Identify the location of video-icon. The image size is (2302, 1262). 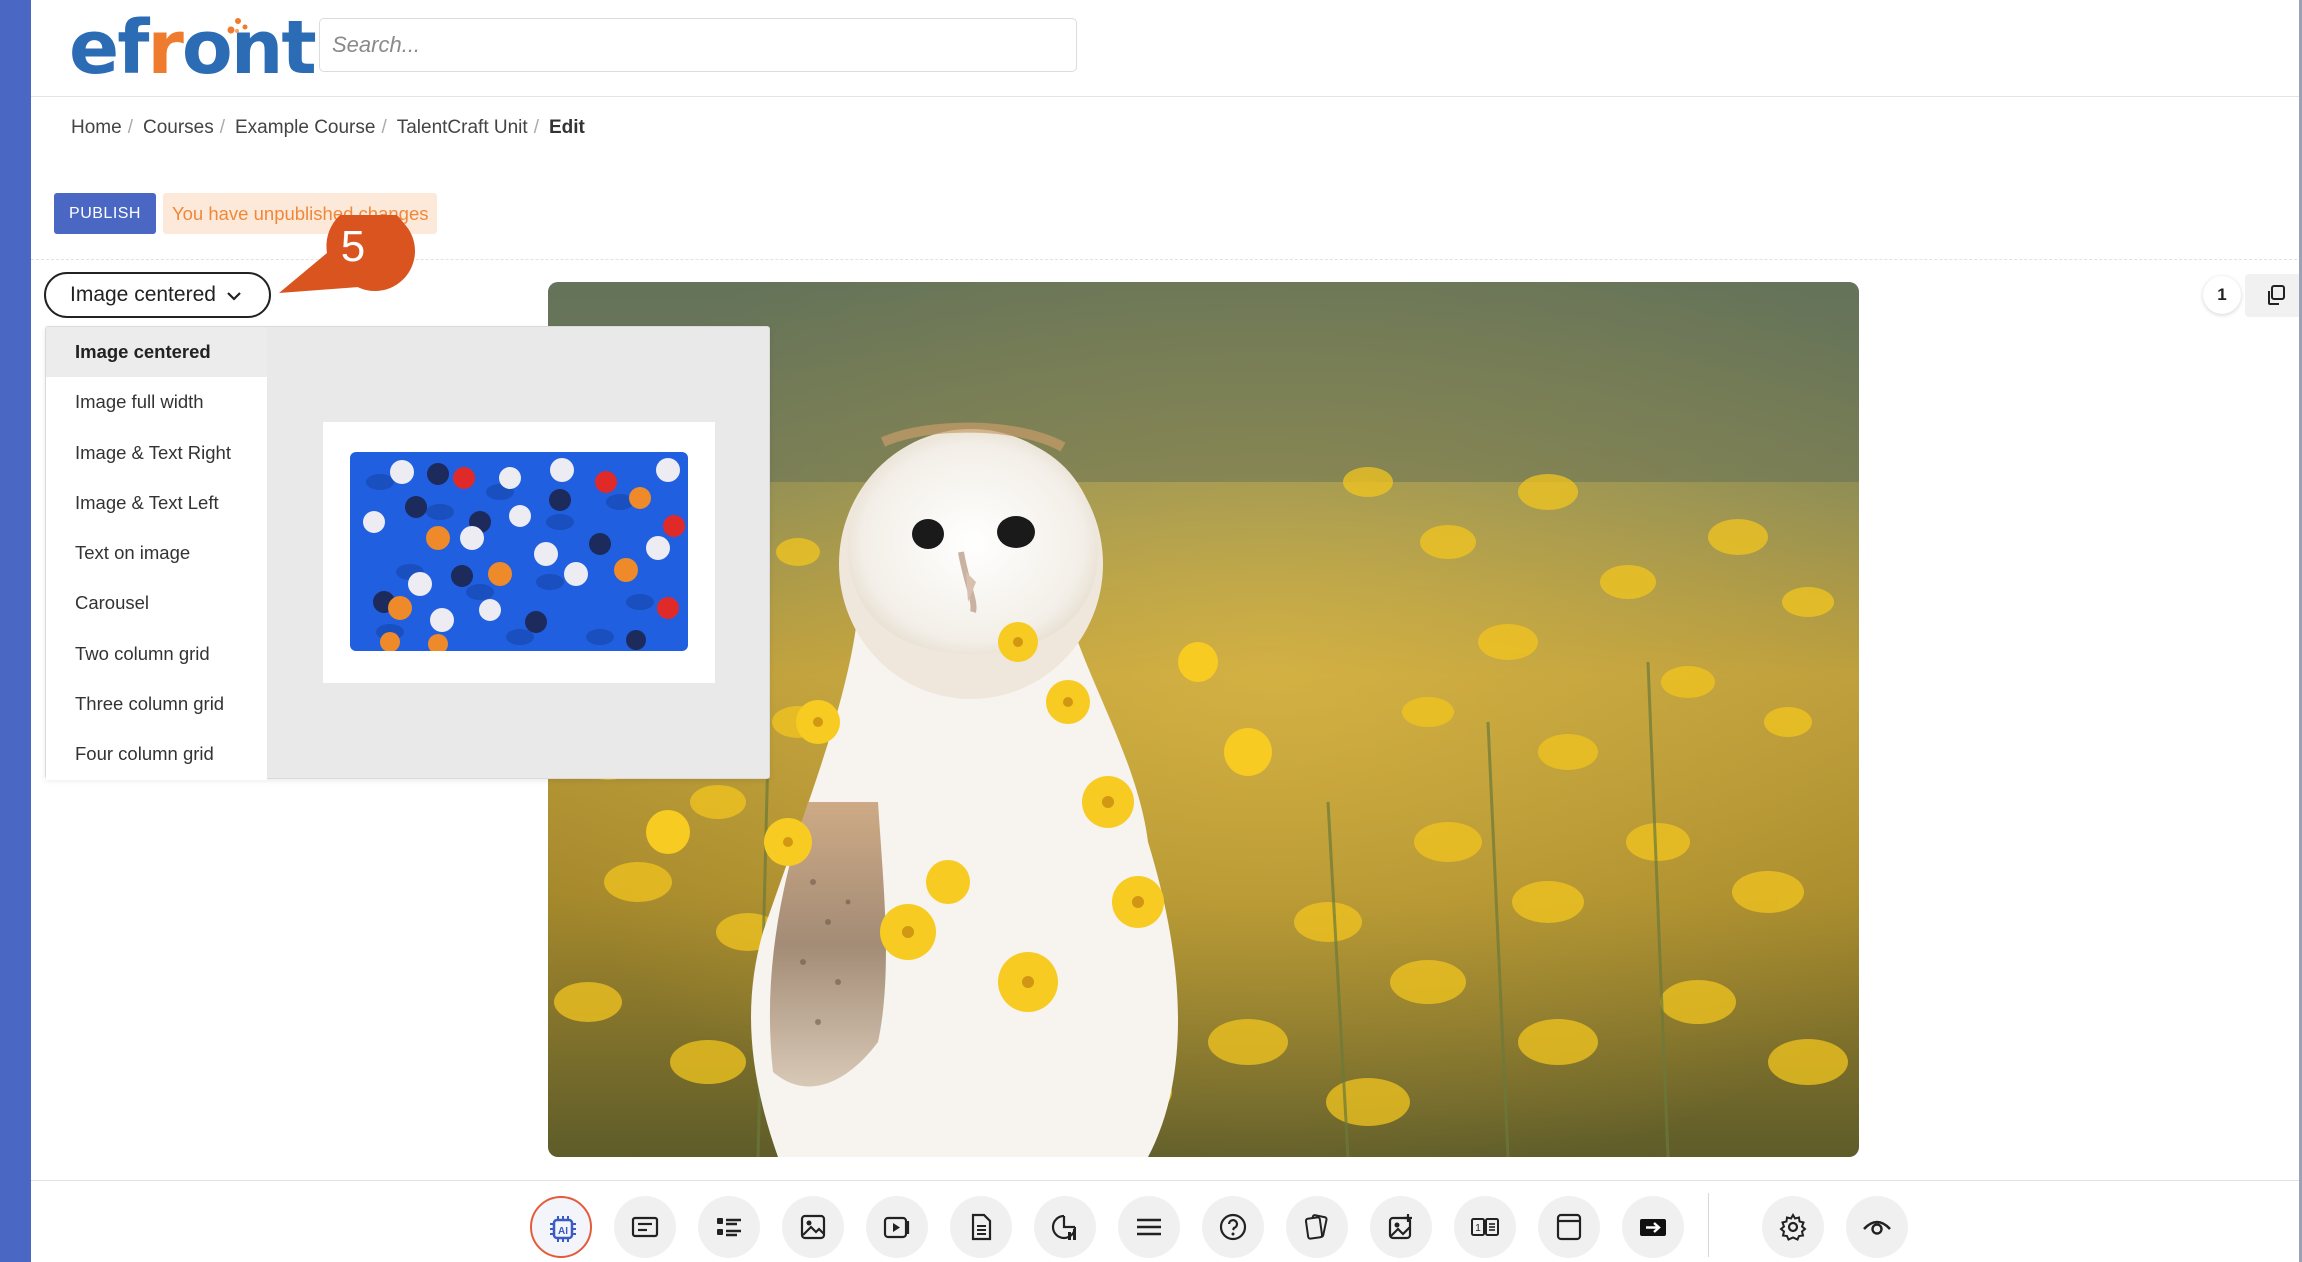
(896, 1227).